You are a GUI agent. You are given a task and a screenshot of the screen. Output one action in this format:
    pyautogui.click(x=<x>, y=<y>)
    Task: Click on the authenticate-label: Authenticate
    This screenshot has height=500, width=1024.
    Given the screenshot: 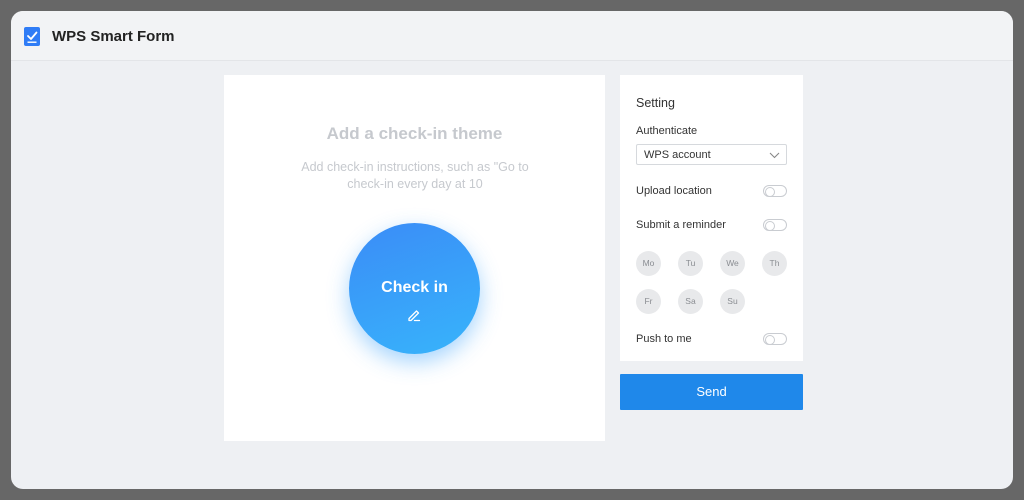 What is the action you would take?
    pyautogui.click(x=667, y=131)
    